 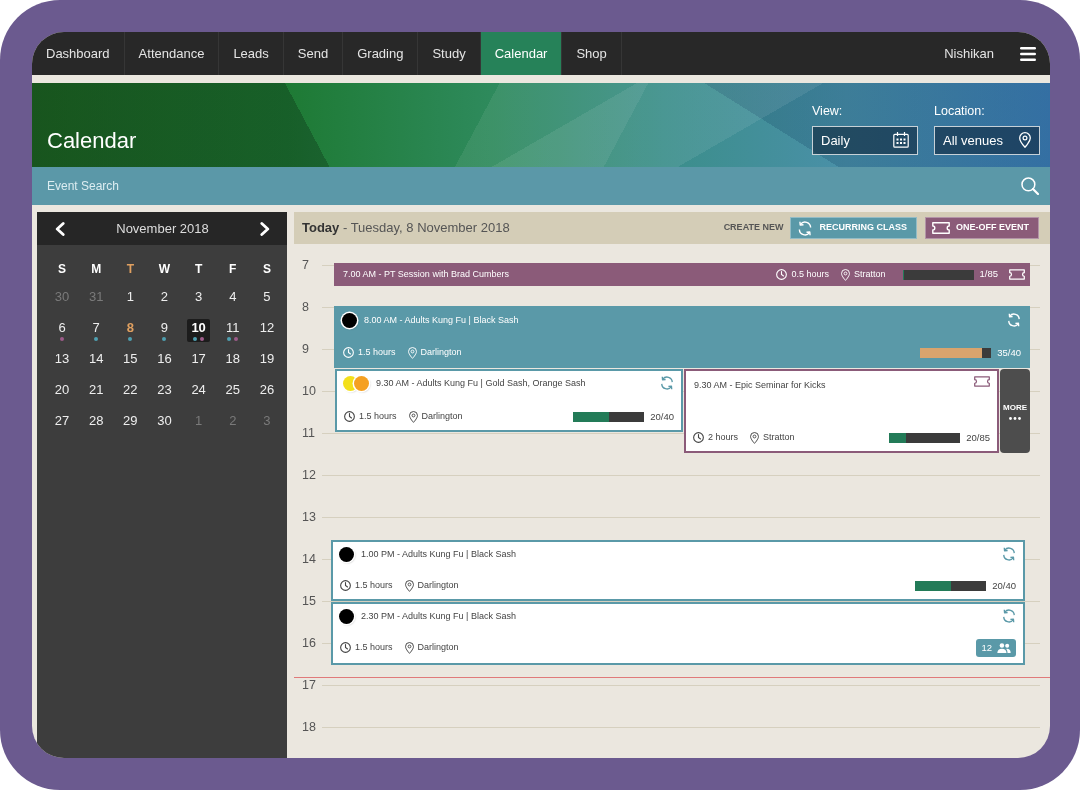 I want to click on calendar-day: 26, so click(x=267, y=392).